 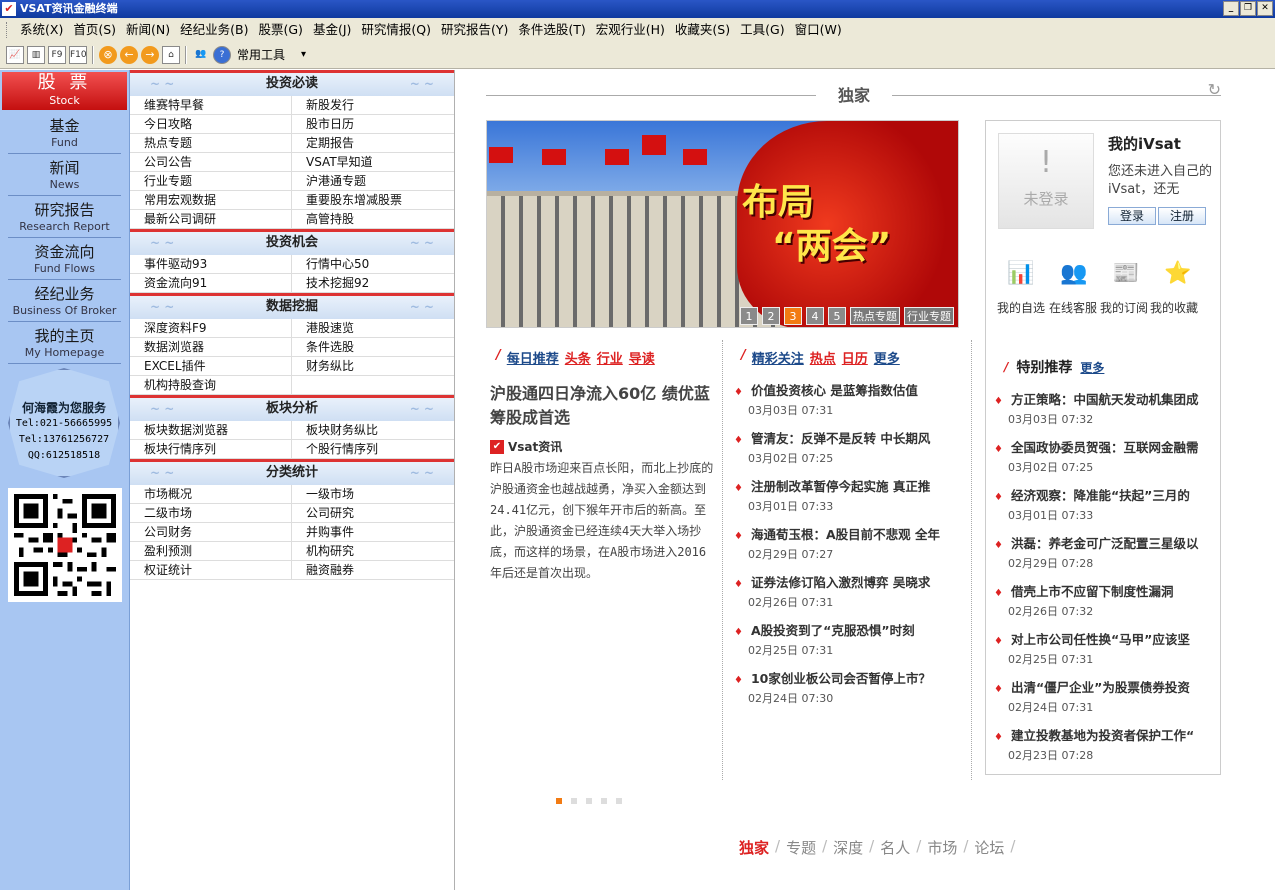 What do you see at coordinates (1178, 274) in the screenshot?
I see `my-favorites-icon: ⭐` at bounding box center [1178, 274].